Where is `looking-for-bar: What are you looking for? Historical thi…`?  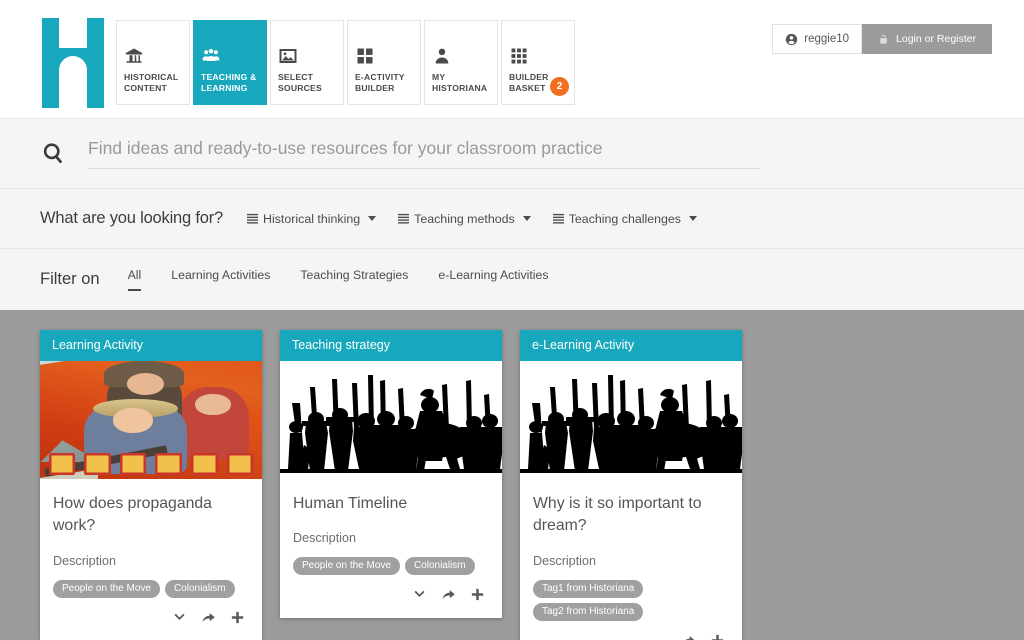
looking-for-bar: What are you looking for? Historical thi… is located at coordinates (512, 218).